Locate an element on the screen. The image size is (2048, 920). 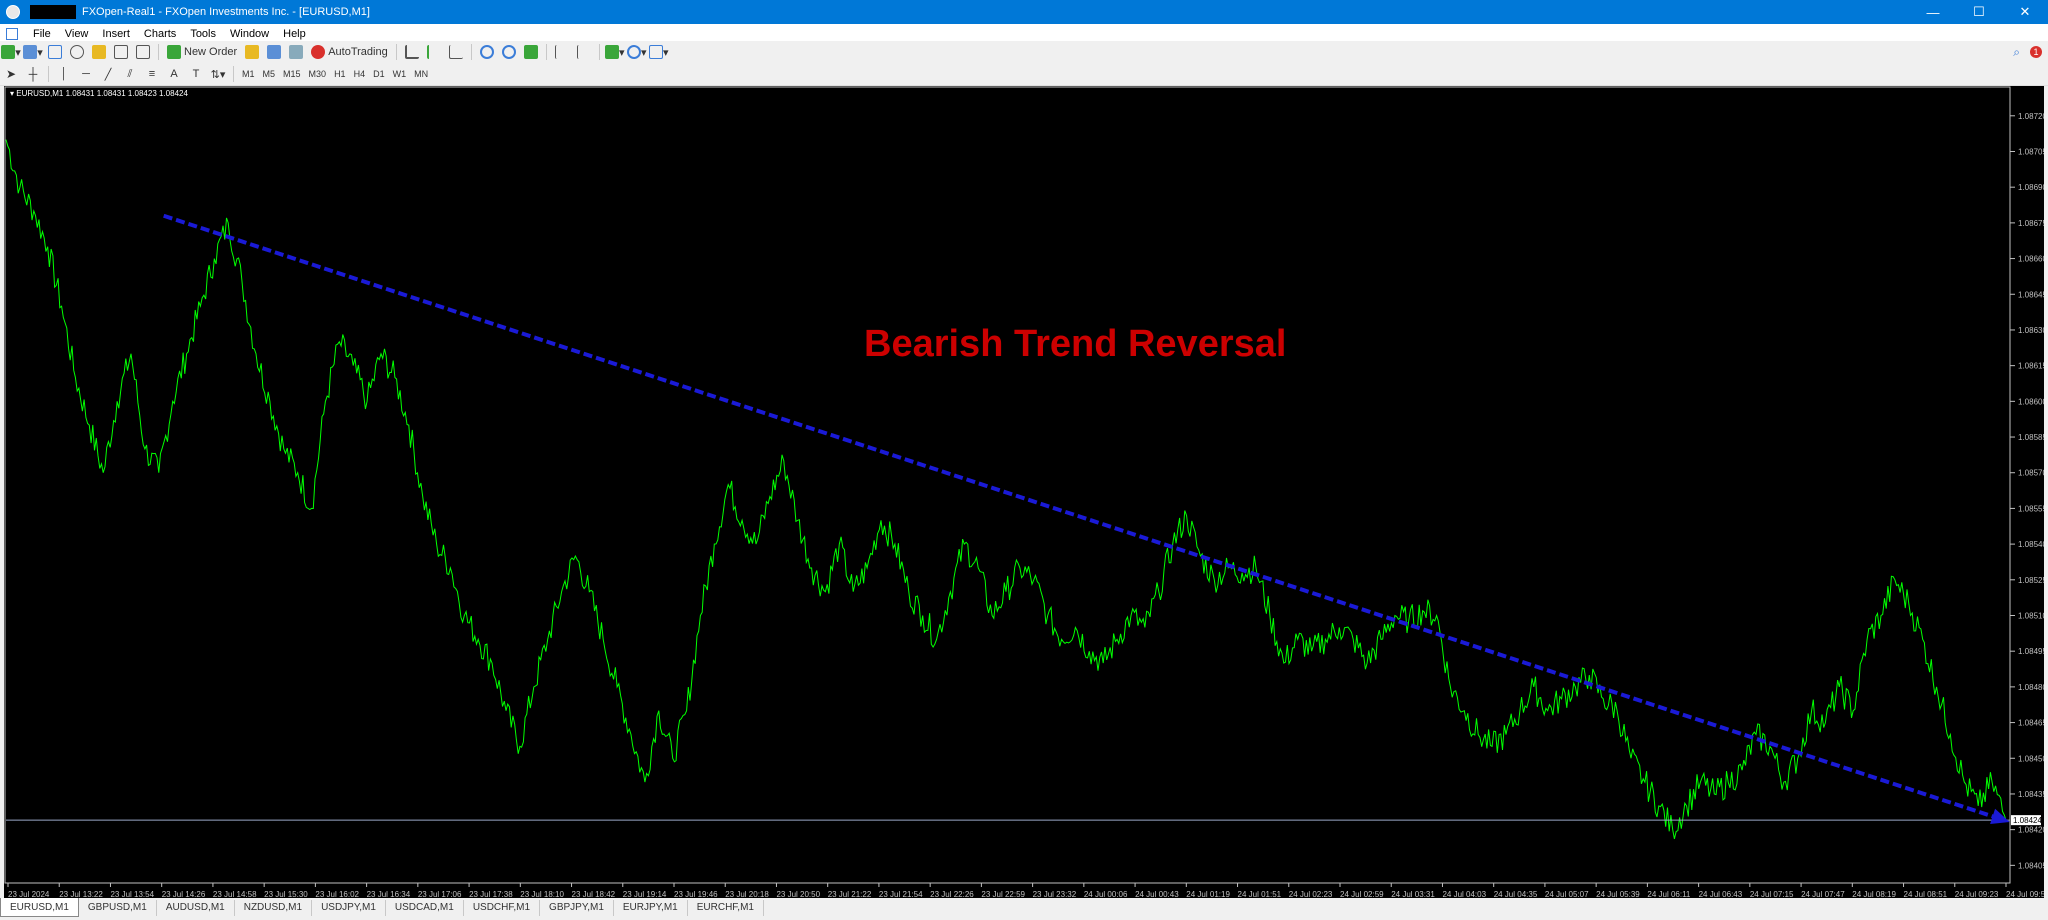
chart-shift-icon is located at coordinates (561, 52).